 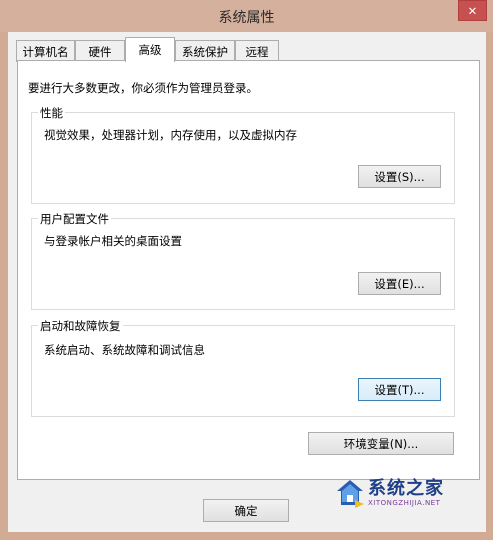 I want to click on tab-hardware: 硬件, so click(x=100, y=51).